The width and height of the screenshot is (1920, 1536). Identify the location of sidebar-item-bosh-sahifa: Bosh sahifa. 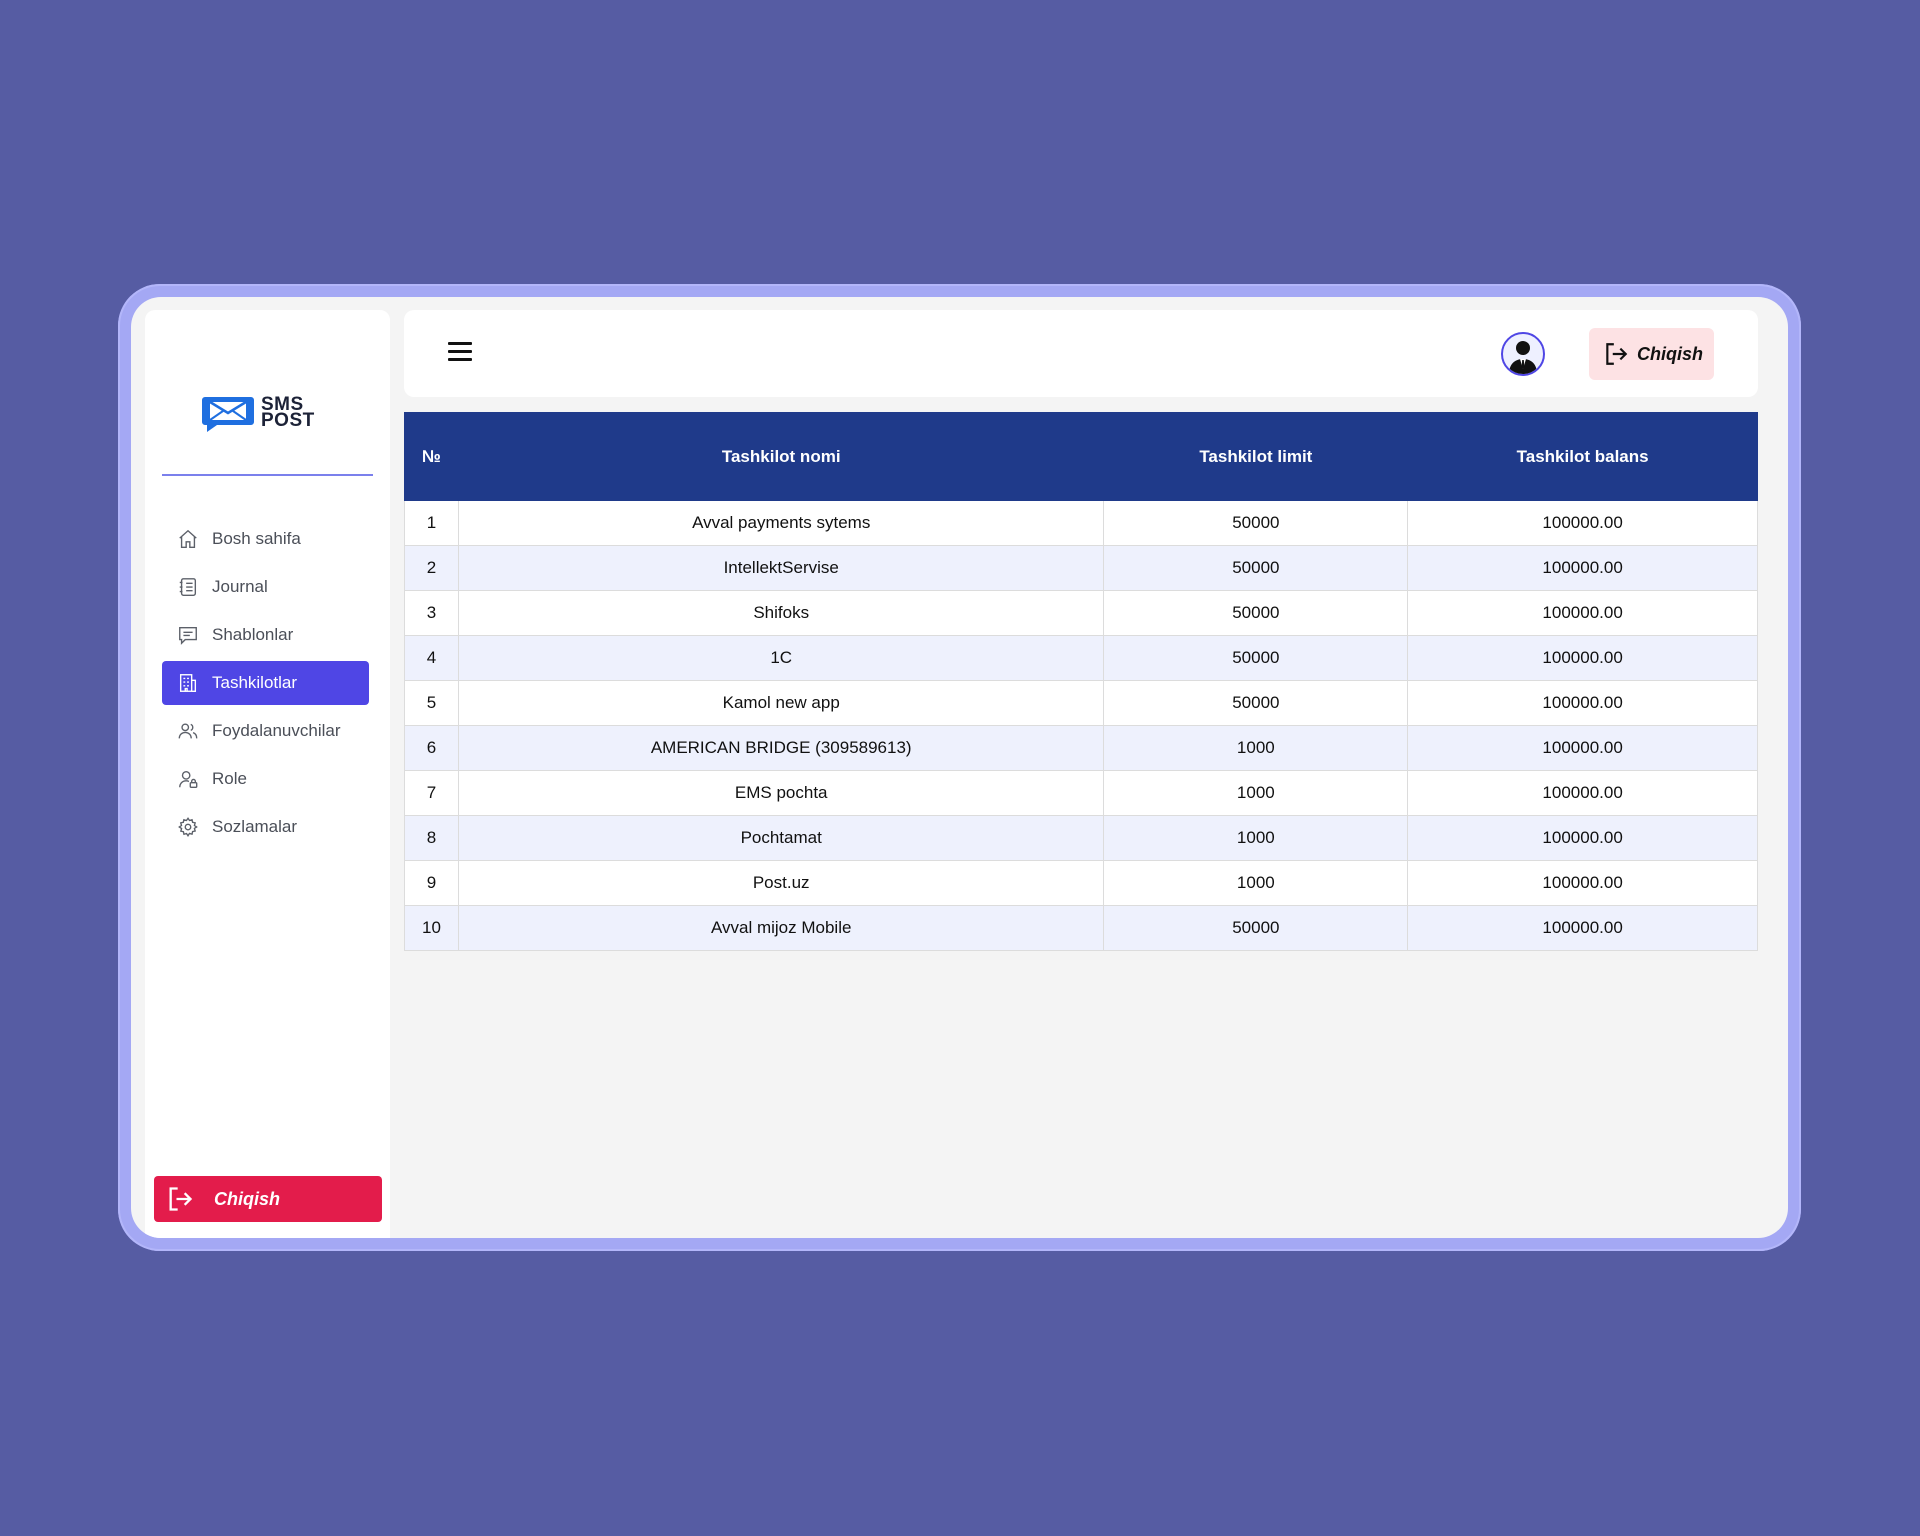
(265, 539).